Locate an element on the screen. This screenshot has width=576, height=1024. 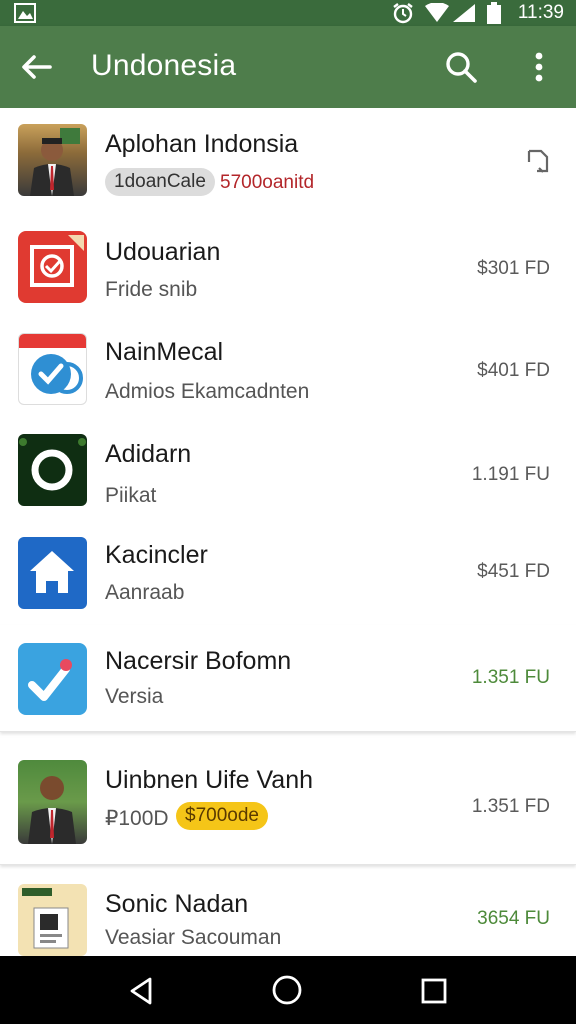
item-price: 3654 FU is located at coordinates (513, 918).